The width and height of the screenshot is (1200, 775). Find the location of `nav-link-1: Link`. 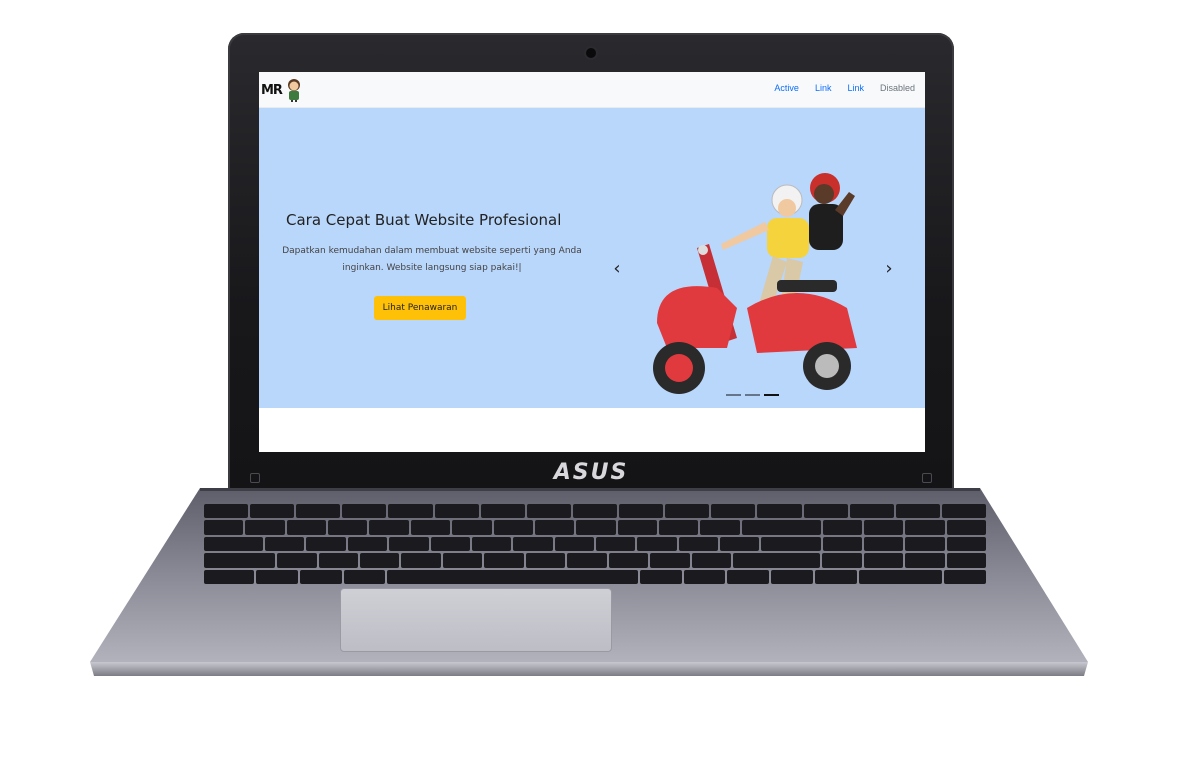

nav-link-1: Link is located at coordinates (823, 88).